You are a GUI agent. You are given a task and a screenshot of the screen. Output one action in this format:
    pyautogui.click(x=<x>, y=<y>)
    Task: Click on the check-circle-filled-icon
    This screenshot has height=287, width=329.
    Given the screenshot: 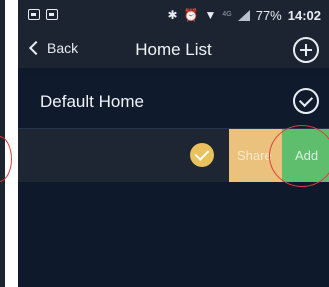 What is the action you would take?
    pyautogui.click(x=202, y=155)
    